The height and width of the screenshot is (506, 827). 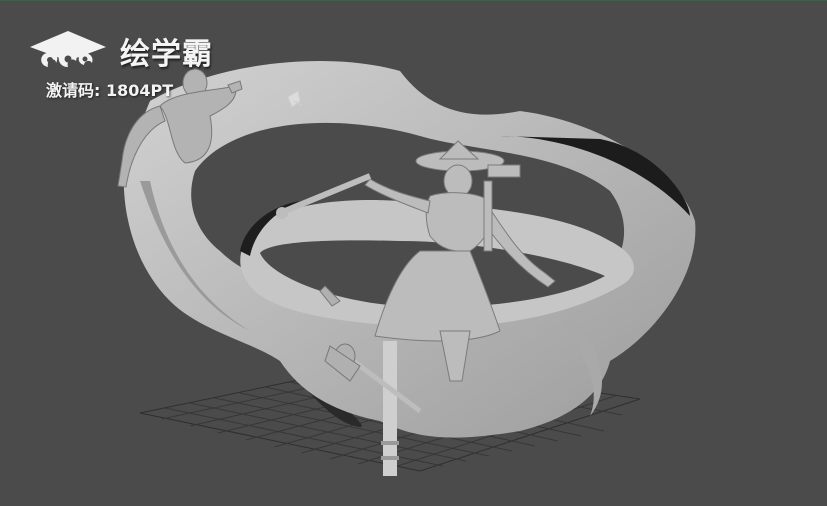 What do you see at coordinates (390, 408) in the screenshot?
I see `stand-pole` at bounding box center [390, 408].